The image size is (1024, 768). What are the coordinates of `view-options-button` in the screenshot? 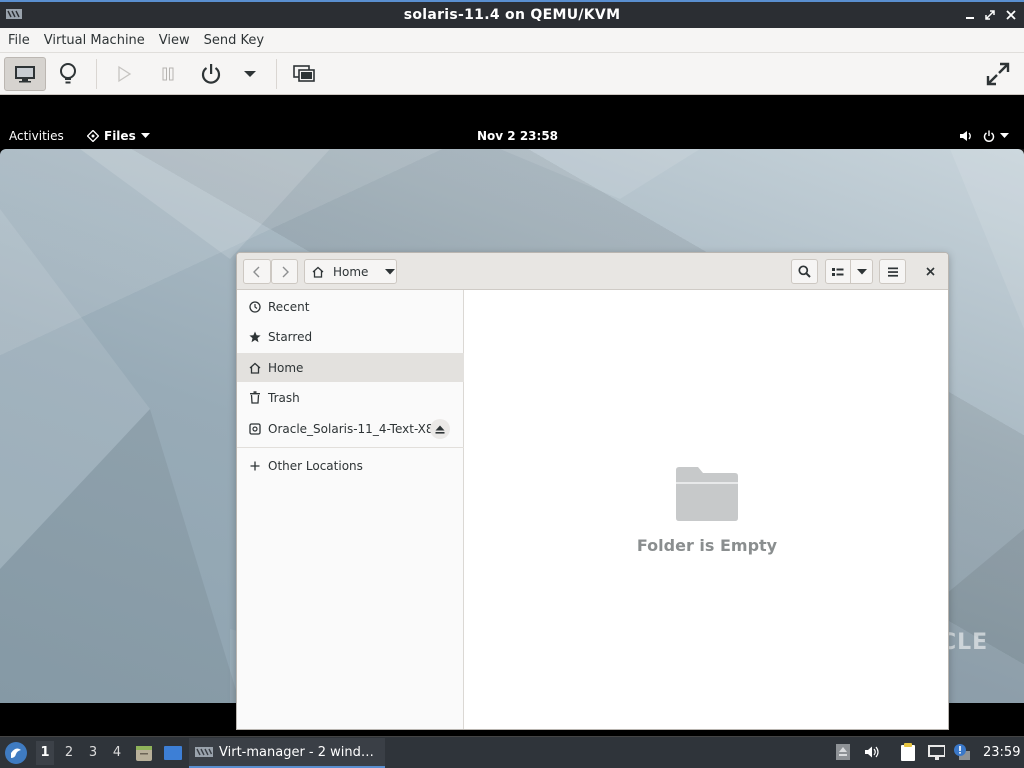 It's located at (861, 271).